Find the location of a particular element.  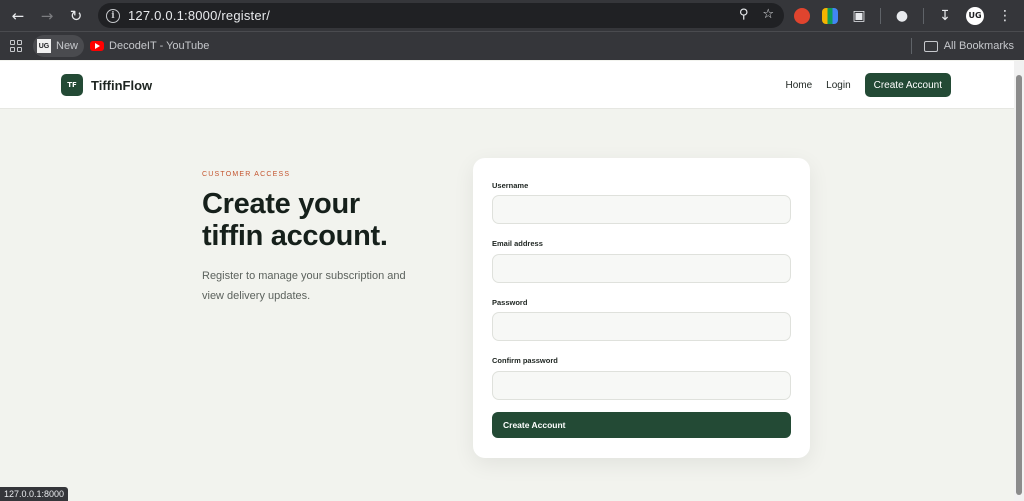

password-input is located at coordinates (641, 326).